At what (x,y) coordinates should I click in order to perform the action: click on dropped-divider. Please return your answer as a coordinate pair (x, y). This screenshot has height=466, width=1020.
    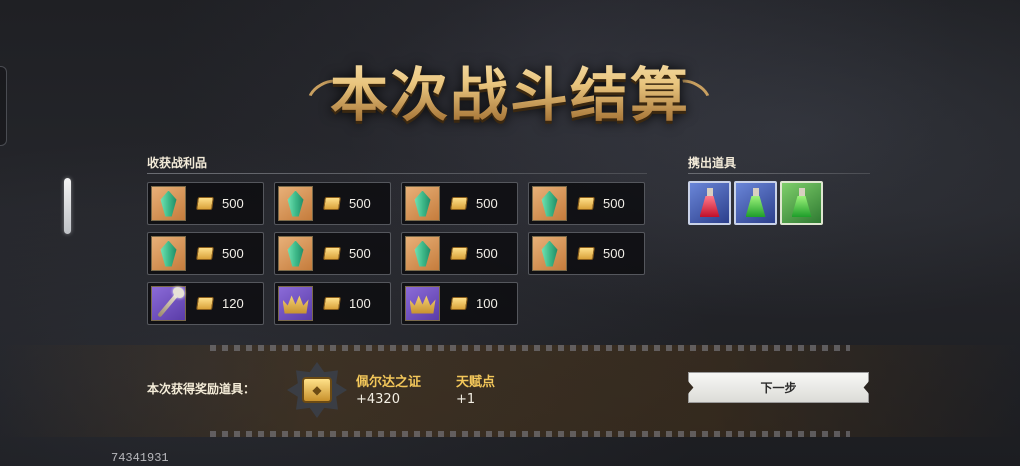
    Looking at the image, I should click on (779, 173).